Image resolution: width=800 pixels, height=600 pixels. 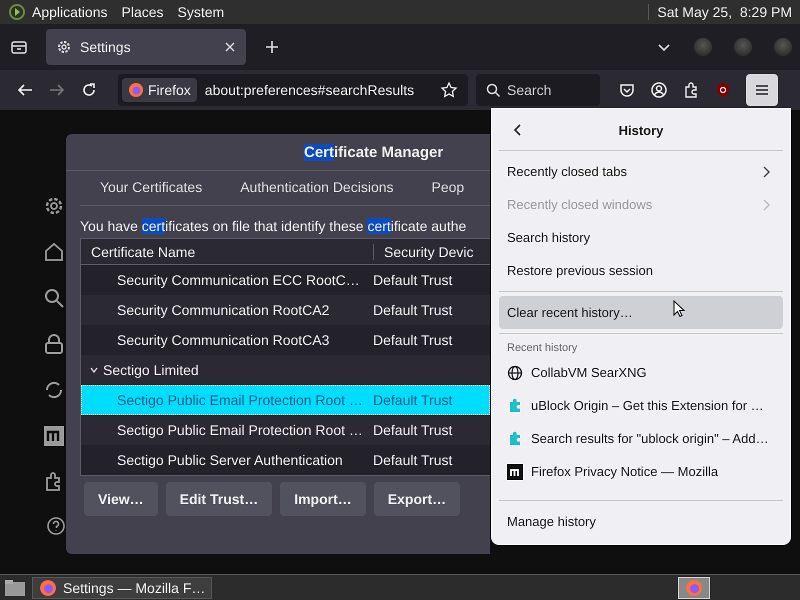 I want to click on column-header: Security Devic, so click(x=431, y=252).